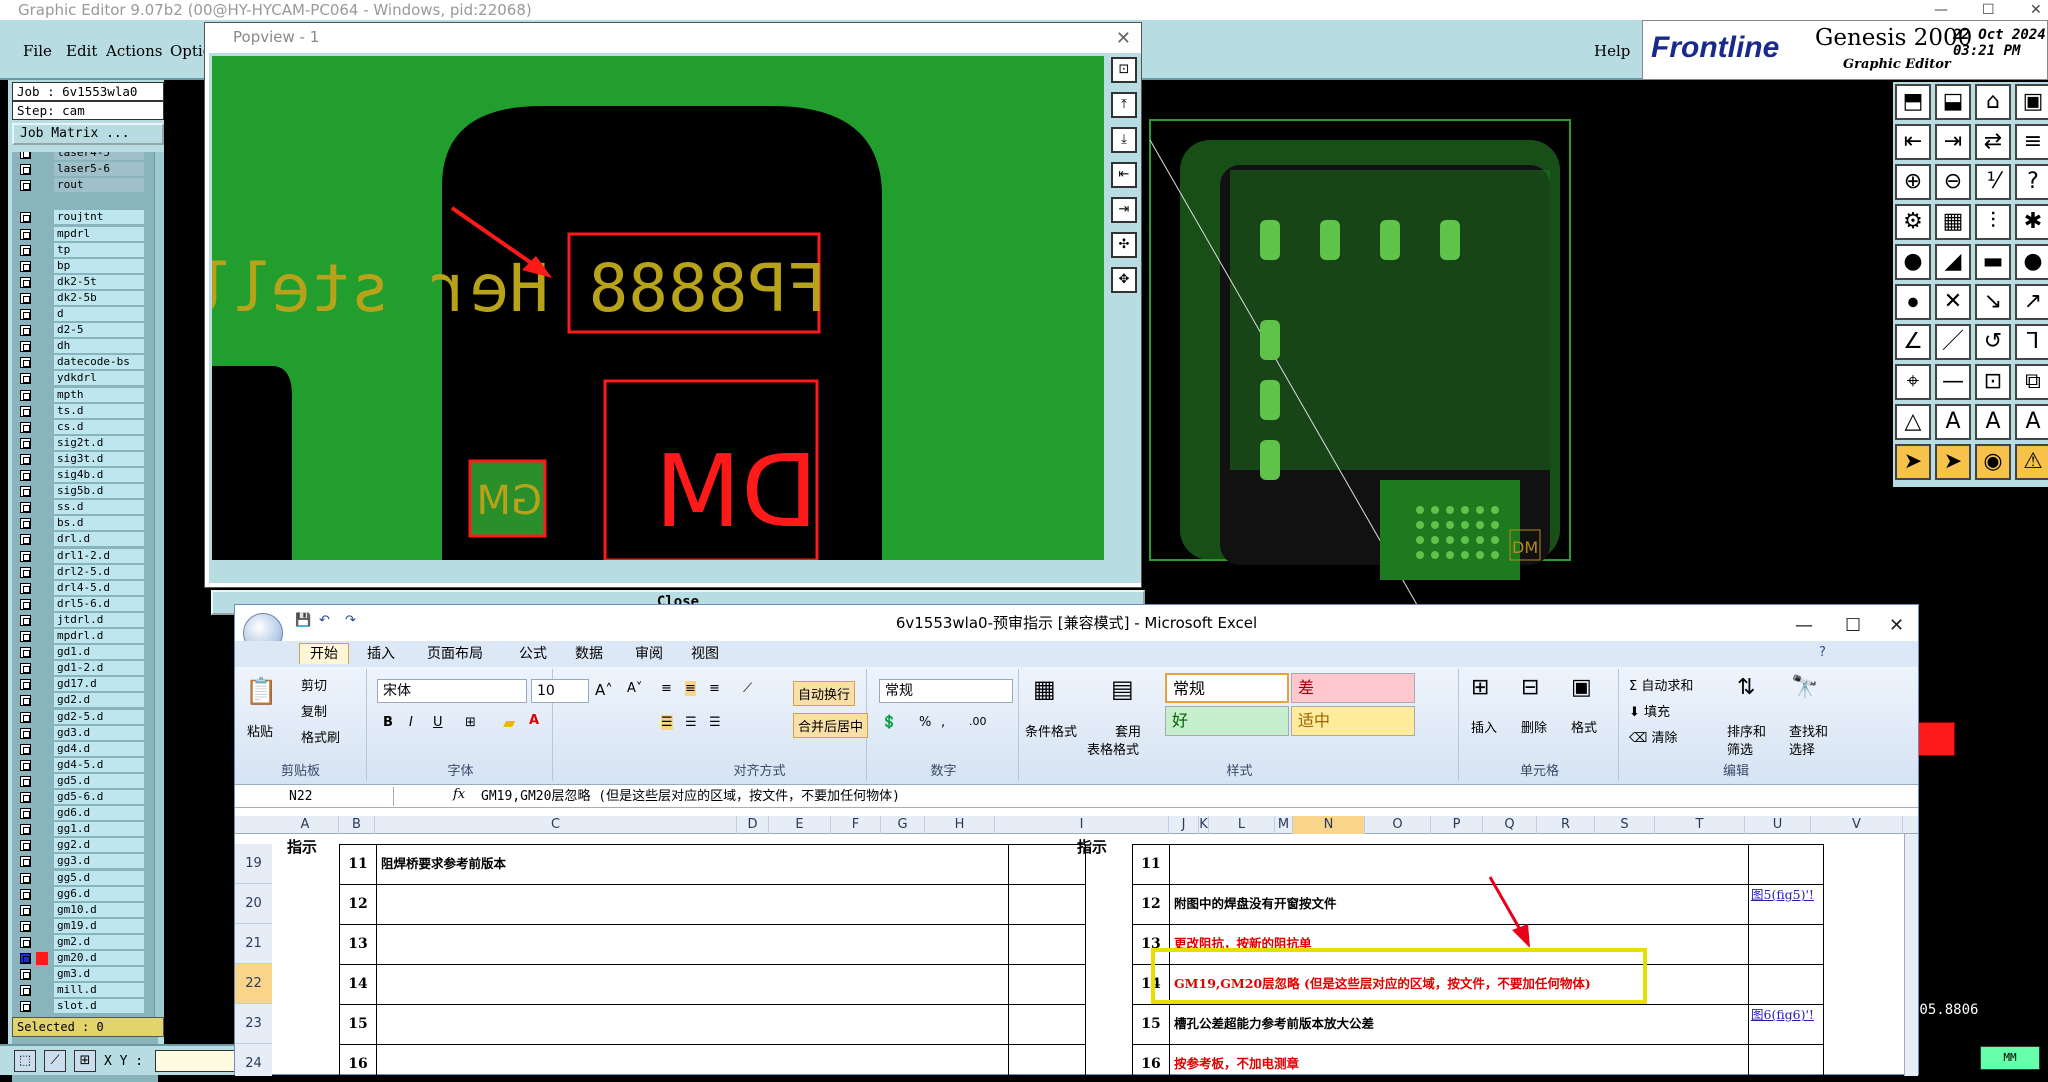 This screenshot has width=2048, height=1082. I want to click on row-header: 23, so click(253, 1024).